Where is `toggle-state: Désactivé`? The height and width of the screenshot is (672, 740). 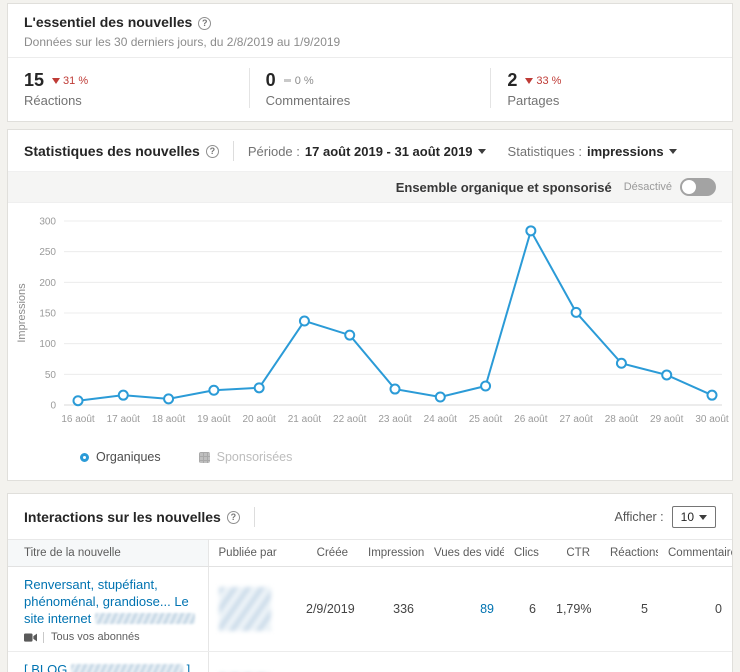 toggle-state: Désactivé is located at coordinates (647, 187).